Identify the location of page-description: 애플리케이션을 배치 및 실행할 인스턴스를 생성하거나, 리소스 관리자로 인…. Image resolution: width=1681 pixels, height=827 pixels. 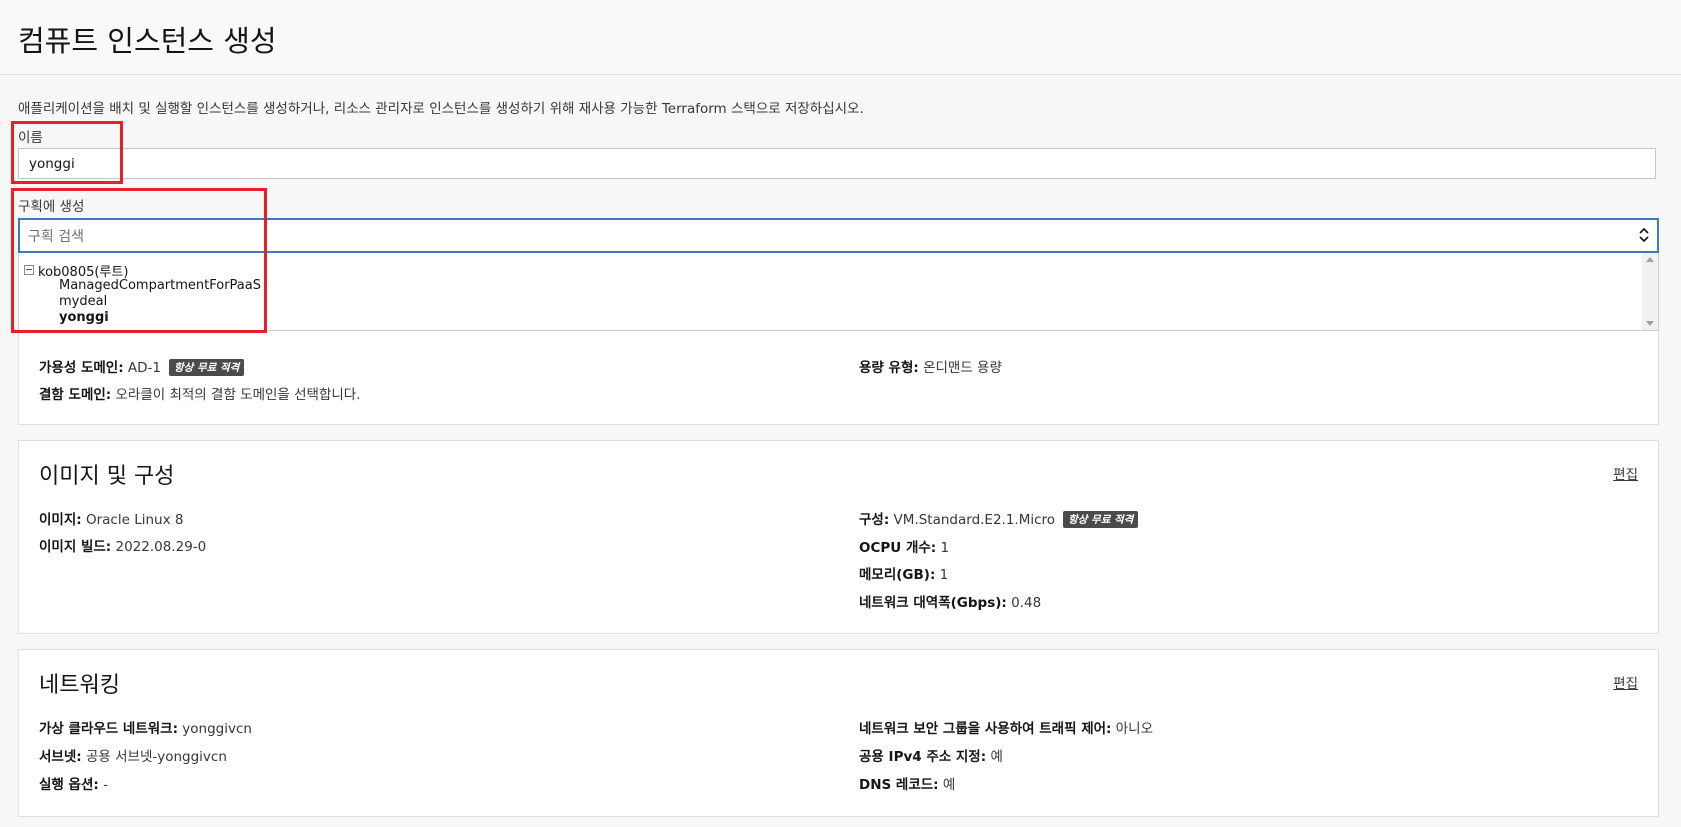
(441, 109).